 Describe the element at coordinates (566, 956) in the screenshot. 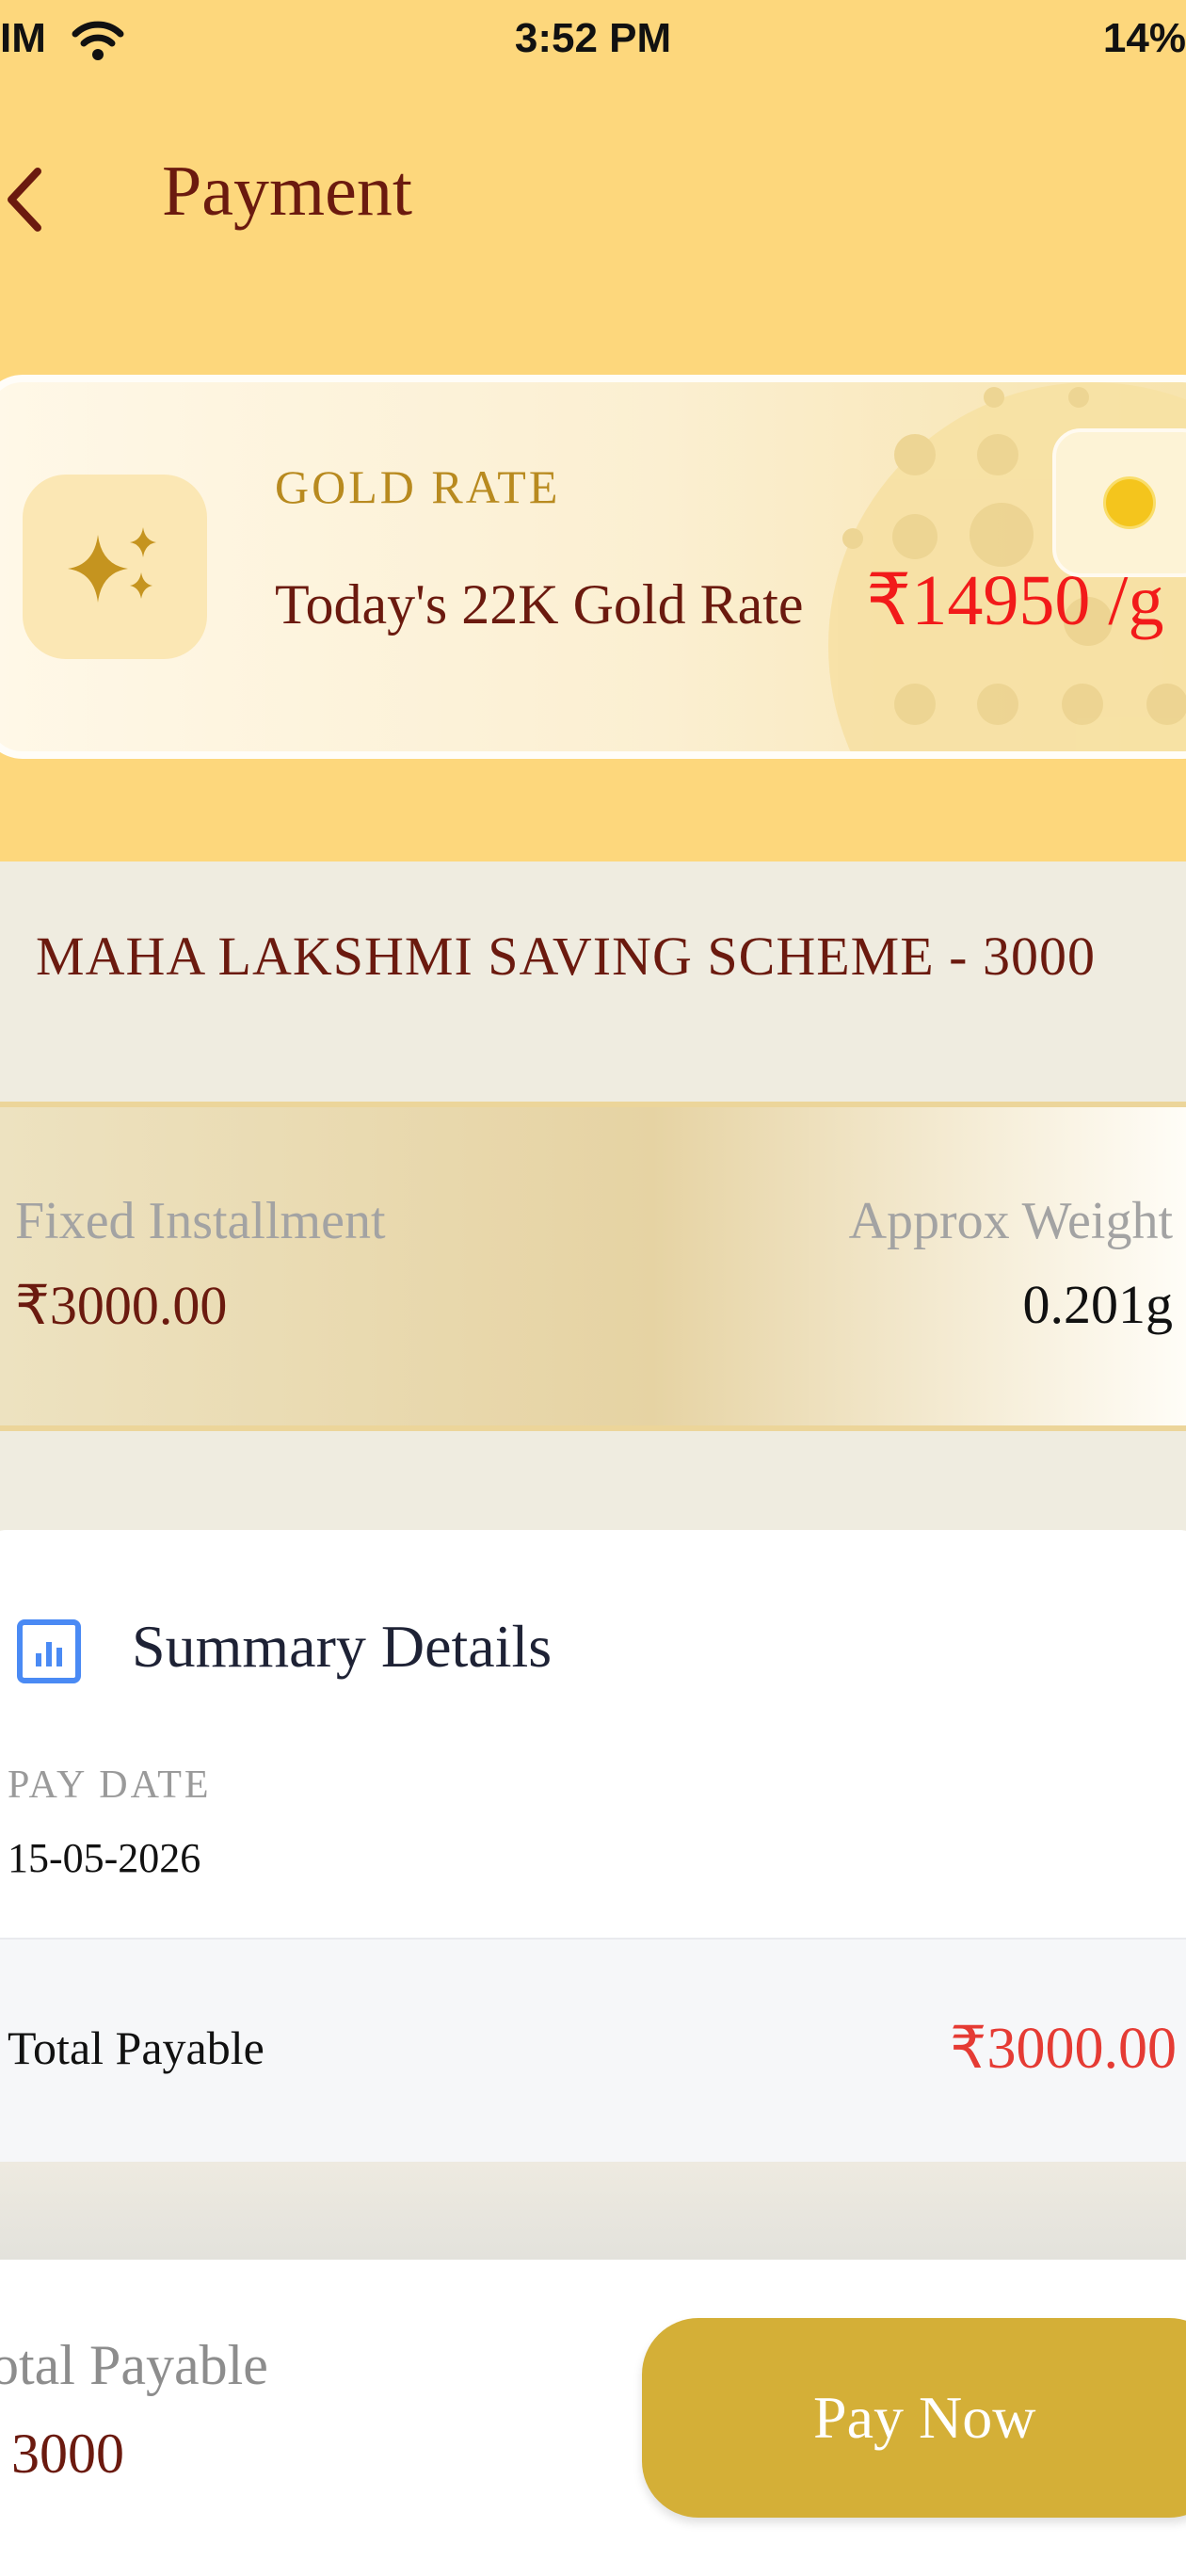

I see `scheme-title: MAHA LAKSHMI SAVING SCHEME - 3000` at that location.